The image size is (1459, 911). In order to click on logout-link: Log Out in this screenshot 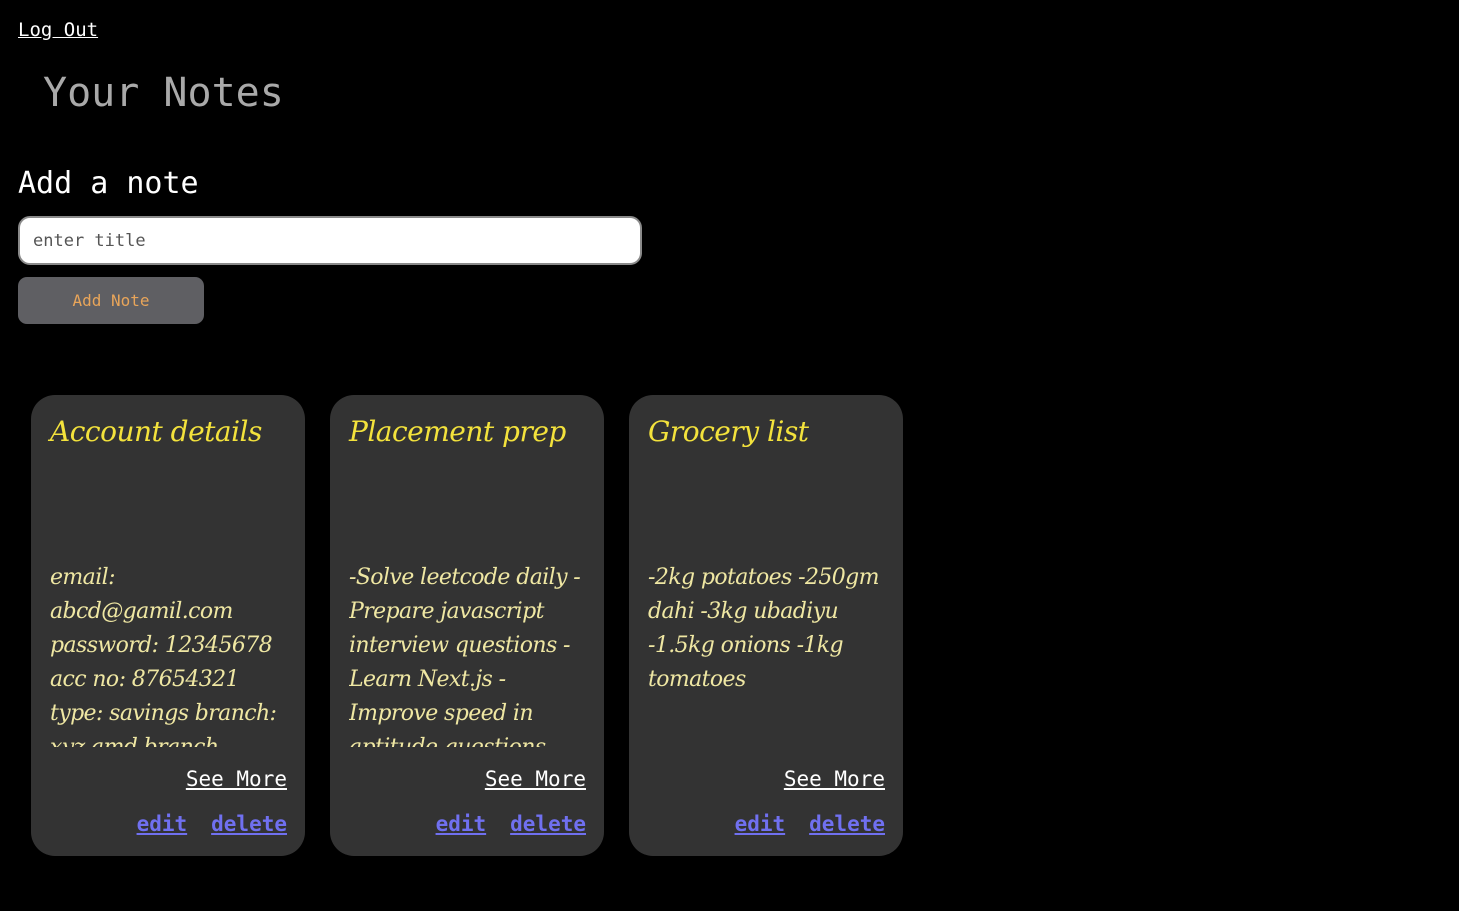, I will do `click(58, 30)`.